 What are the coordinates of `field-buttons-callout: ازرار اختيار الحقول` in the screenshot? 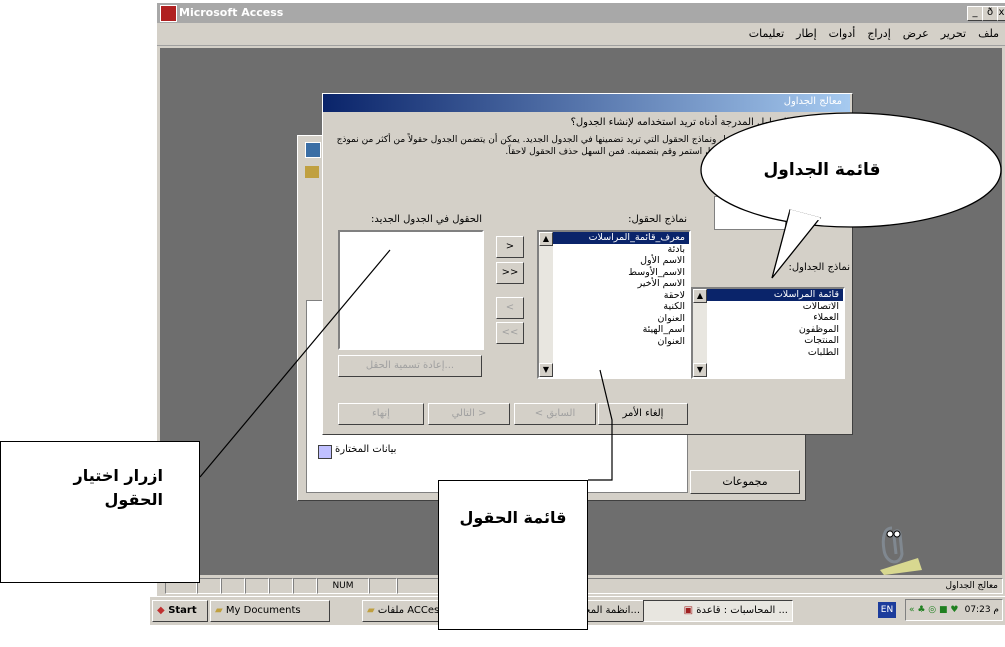 It's located at (100, 512).